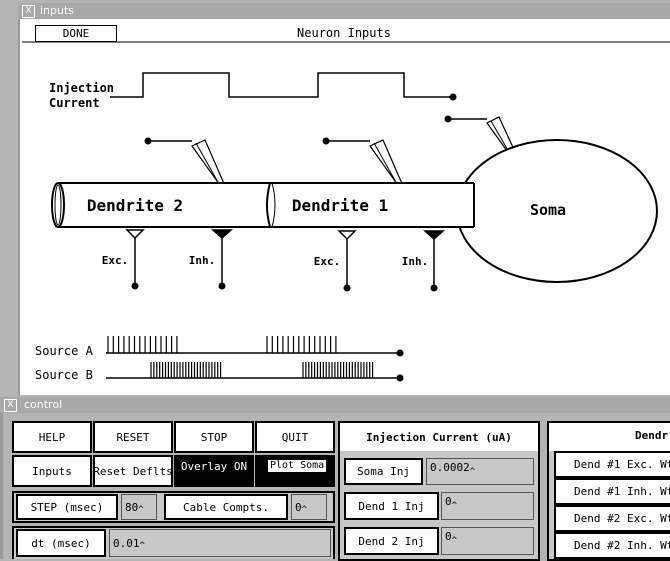 The width and height of the screenshot is (670, 561). What do you see at coordinates (340, 205) in the screenshot?
I see `dendrite1-label: Dendrite 1` at bounding box center [340, 205].